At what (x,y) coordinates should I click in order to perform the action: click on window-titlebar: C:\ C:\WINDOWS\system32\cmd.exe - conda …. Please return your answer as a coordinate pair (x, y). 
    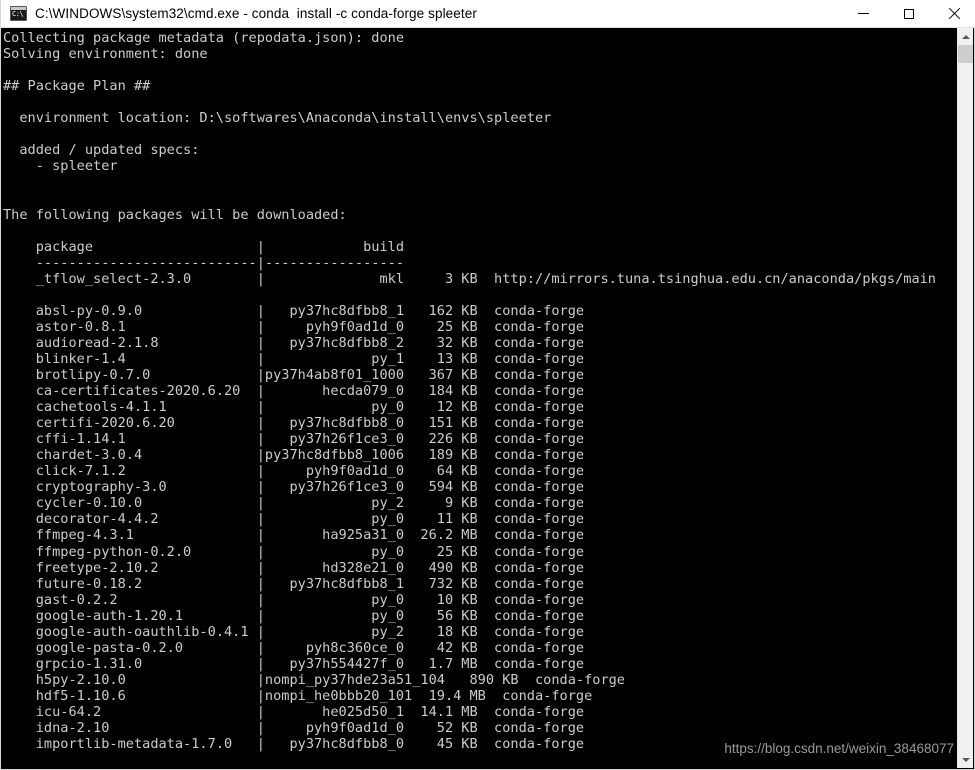
    Looking at the image, I should click on (488, 14).